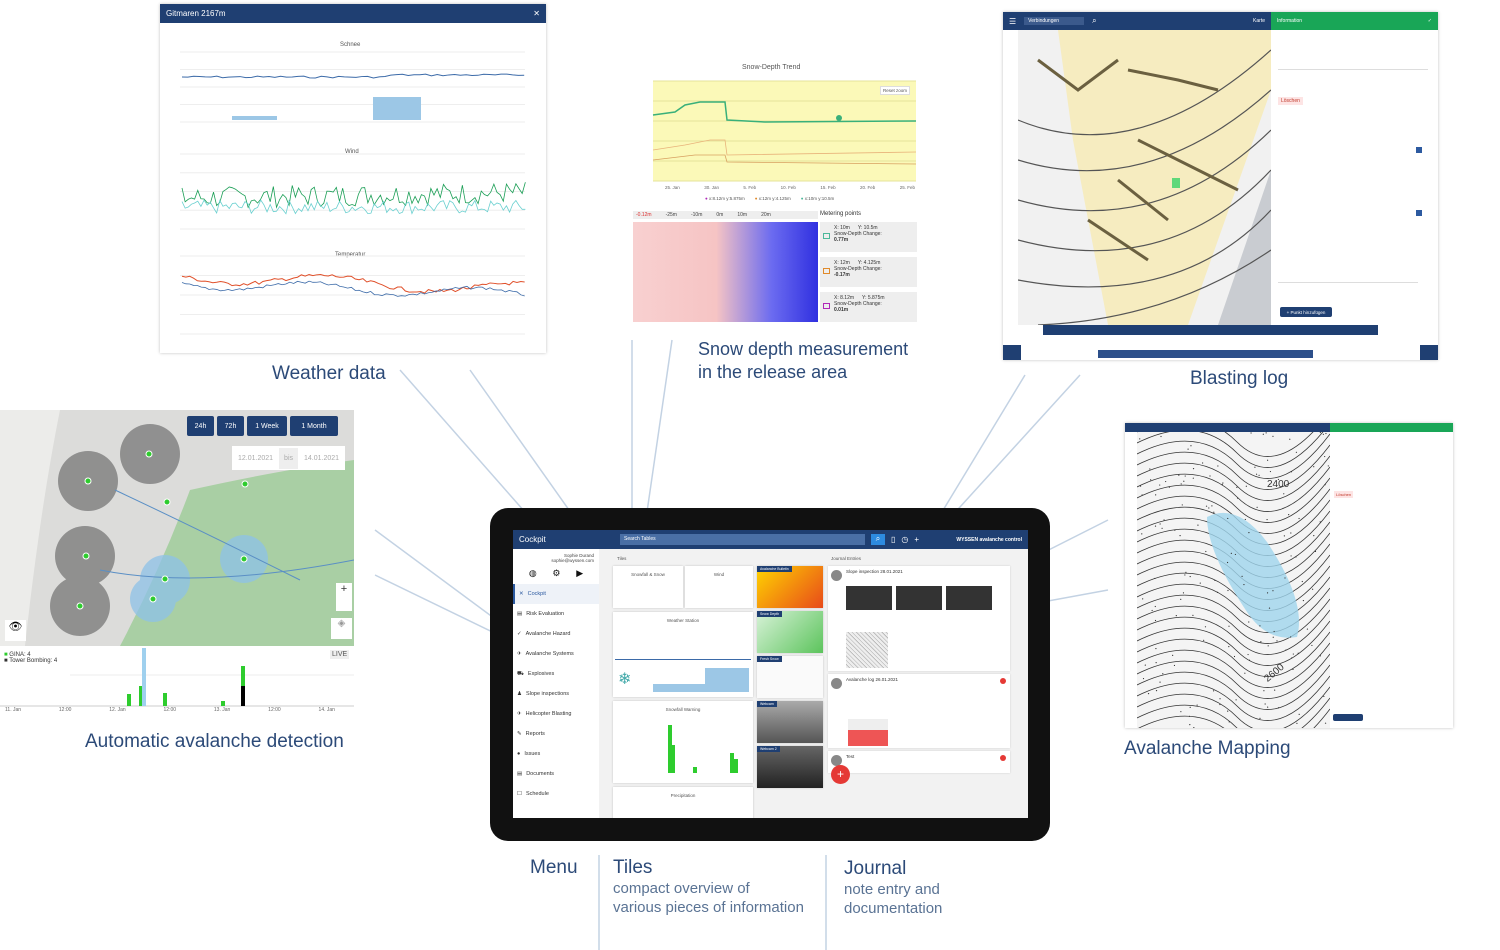  Describe the element at coordinates (784, 147) in the screenshot. I see `series-line-12m` at that location.